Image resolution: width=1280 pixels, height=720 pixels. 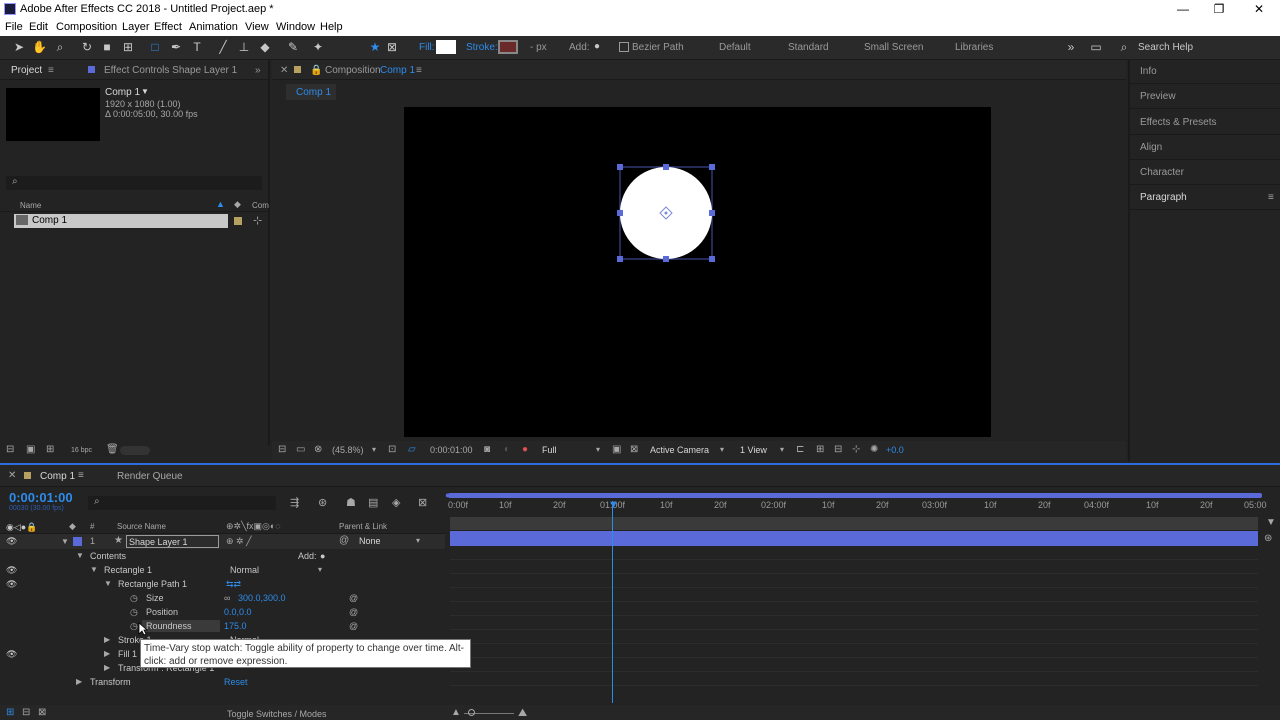 What do you see at coordinates (597, 47) in the screenshot?
I see `add-button-icon: ●` at bounding box center [597, 47].